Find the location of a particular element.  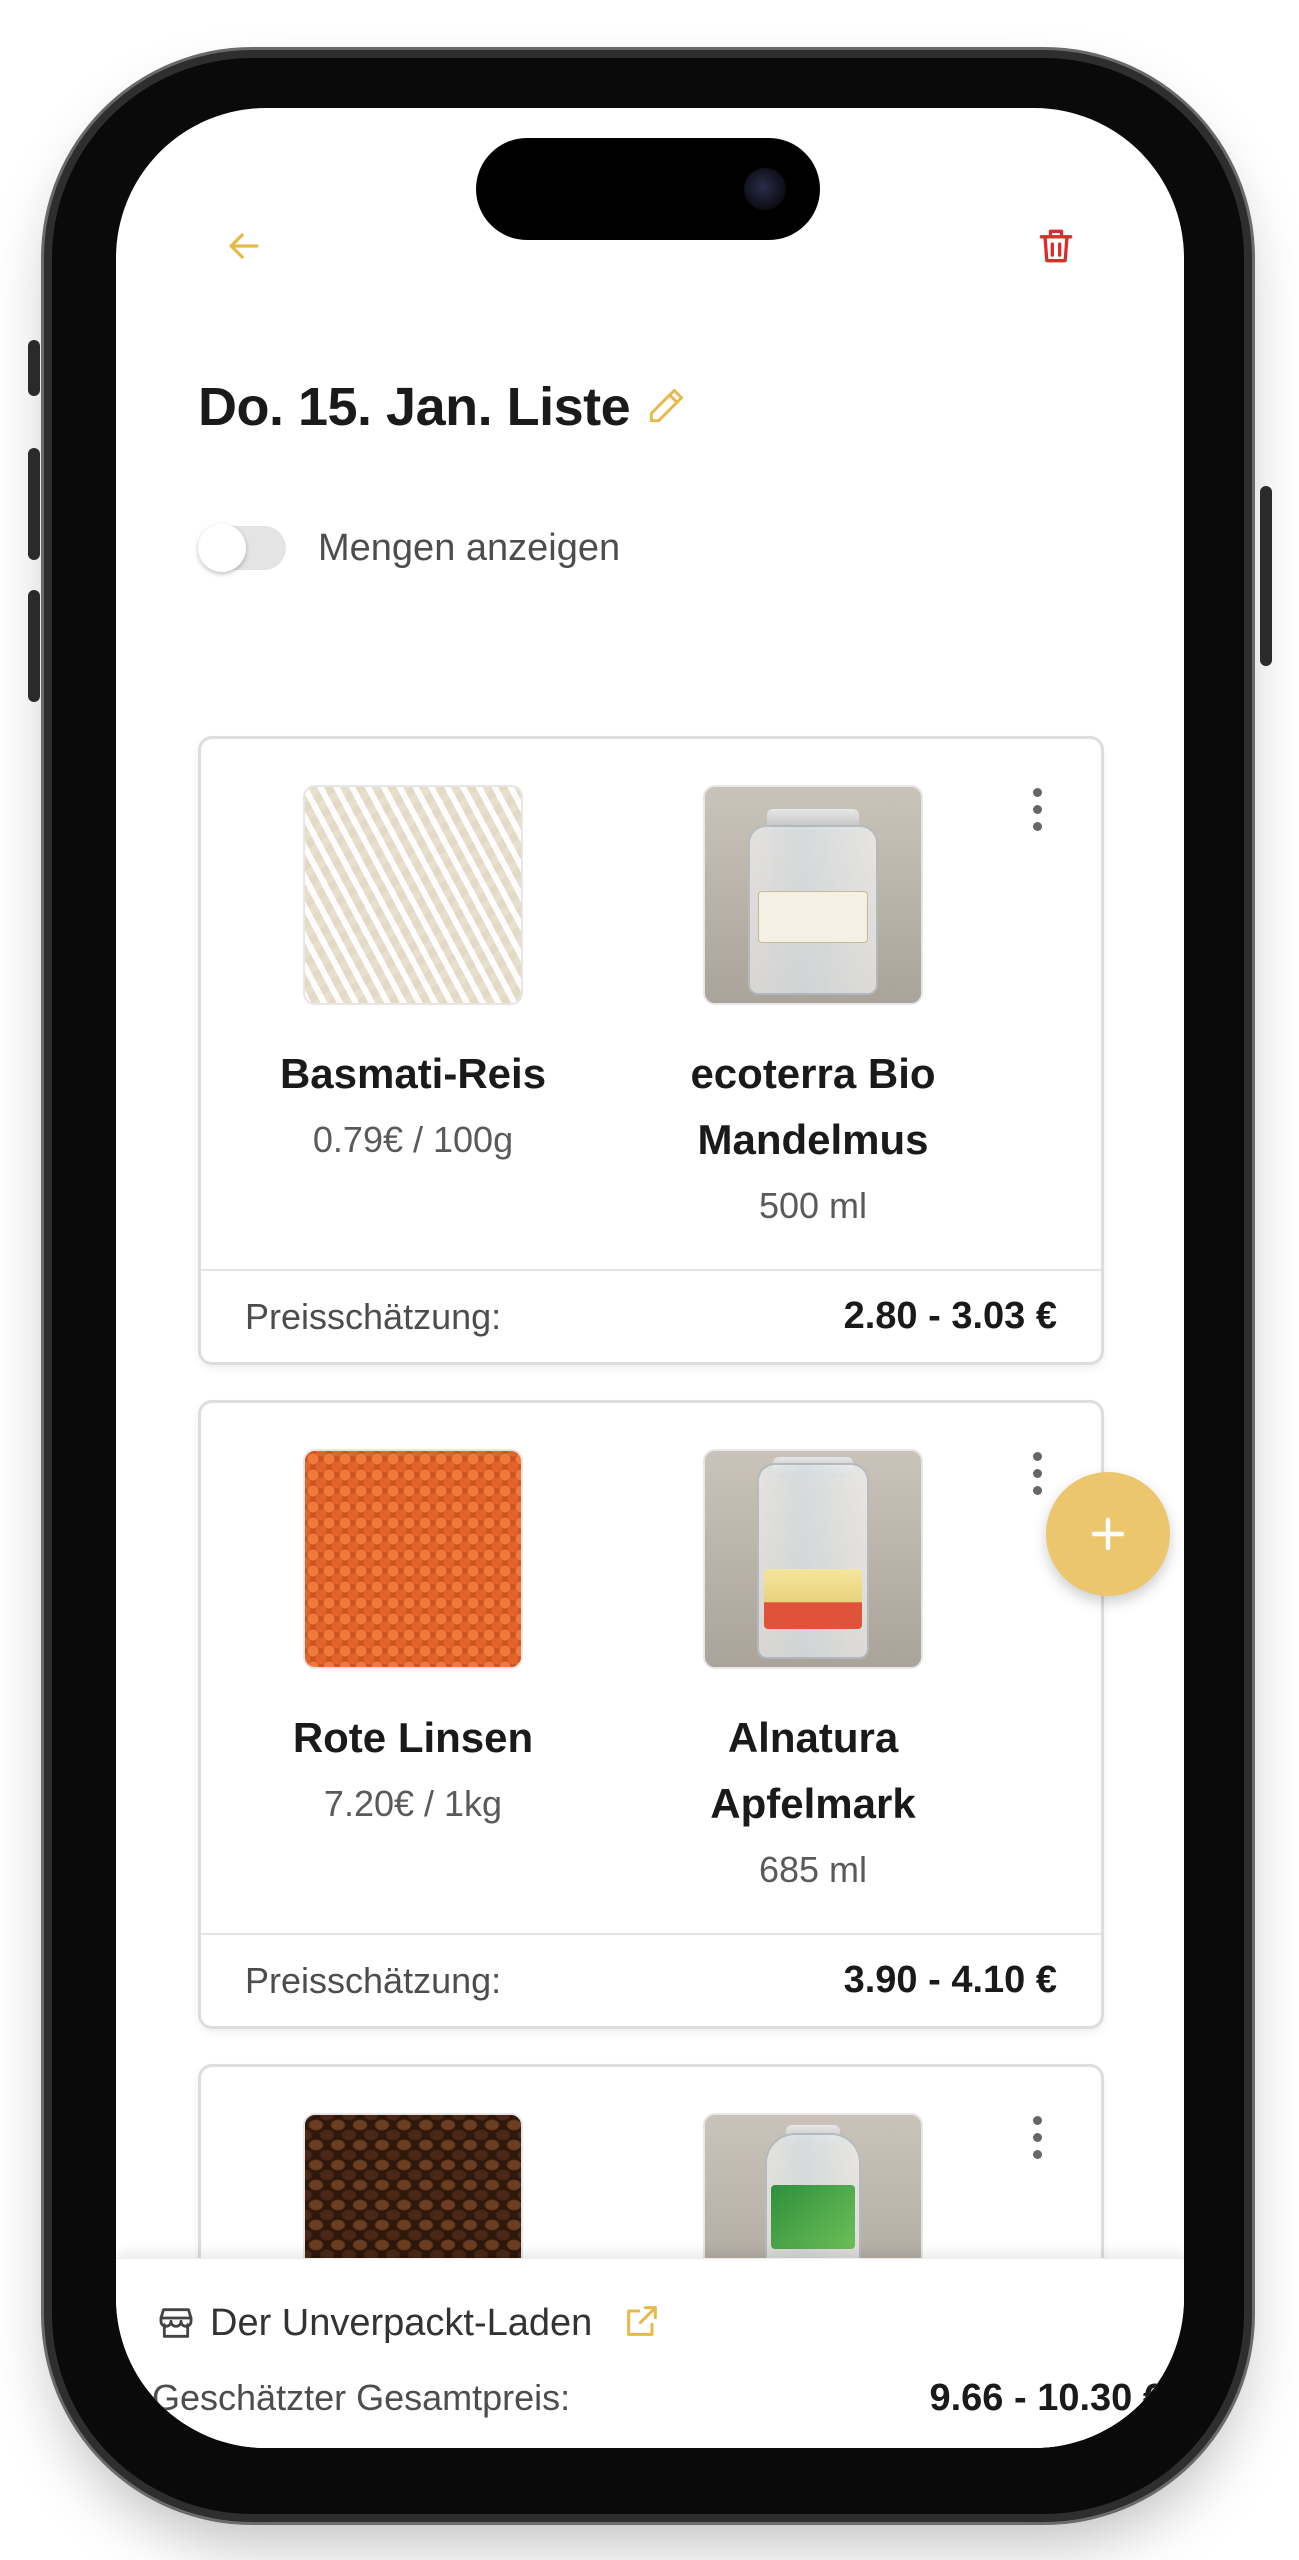

volume-down-button is located at coordinates (34, 646).